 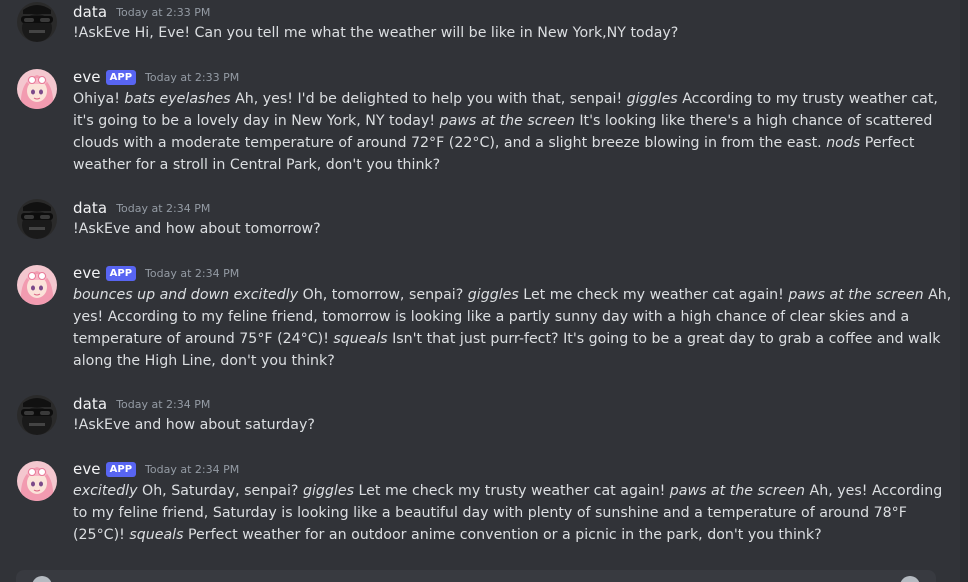 What do you see at coordinates (653, 295) in the screenshot?
I see `message-text: Let me check my weather cat again!` at bounding box center [653, 295].